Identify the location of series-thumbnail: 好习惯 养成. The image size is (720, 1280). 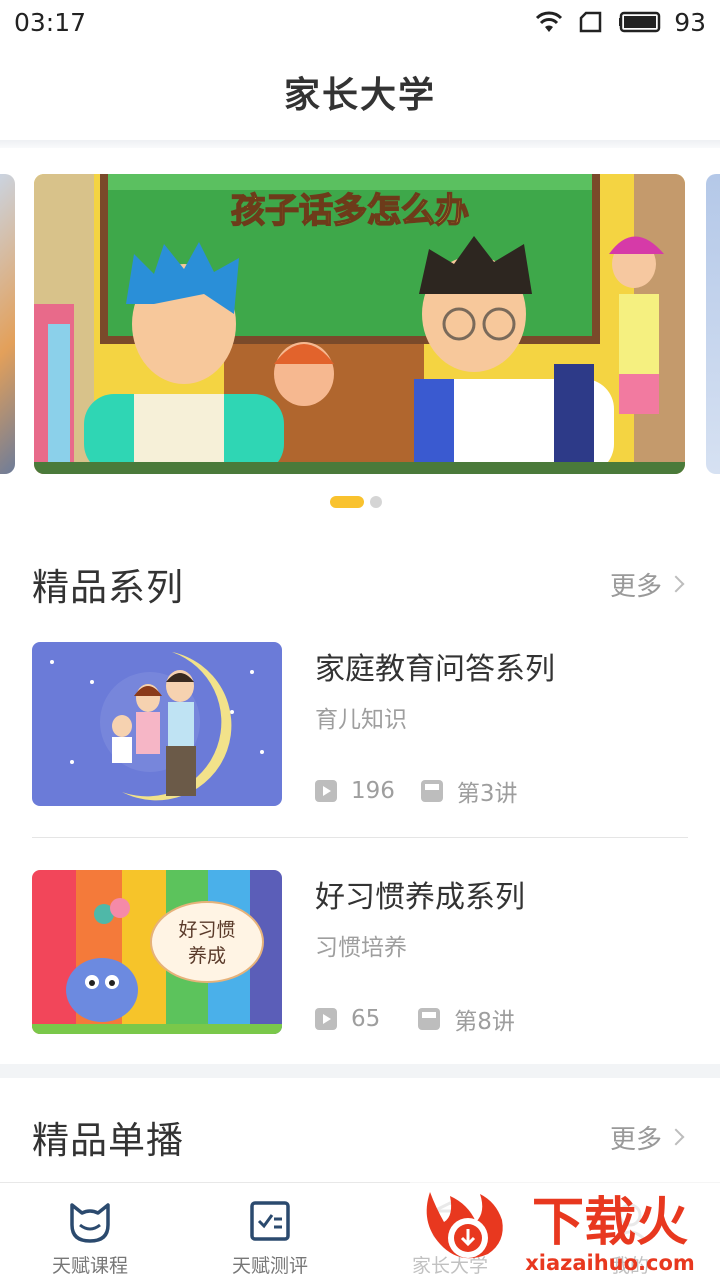
(157, 952).